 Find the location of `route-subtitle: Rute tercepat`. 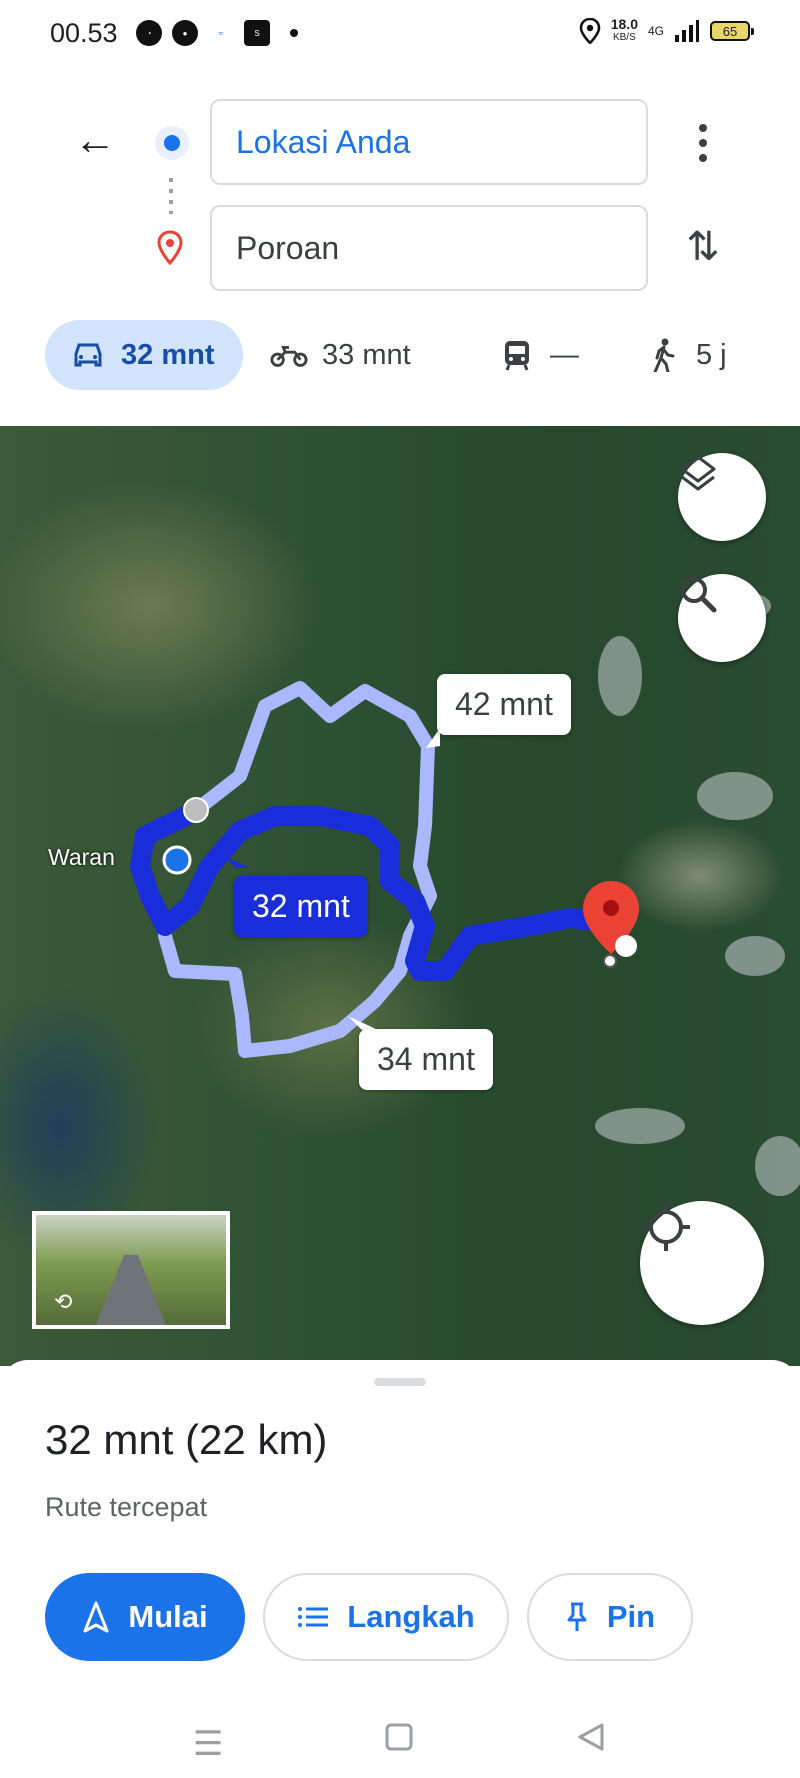

route-subtitle: Rute tercepat is located at coordinates (126, 1507).